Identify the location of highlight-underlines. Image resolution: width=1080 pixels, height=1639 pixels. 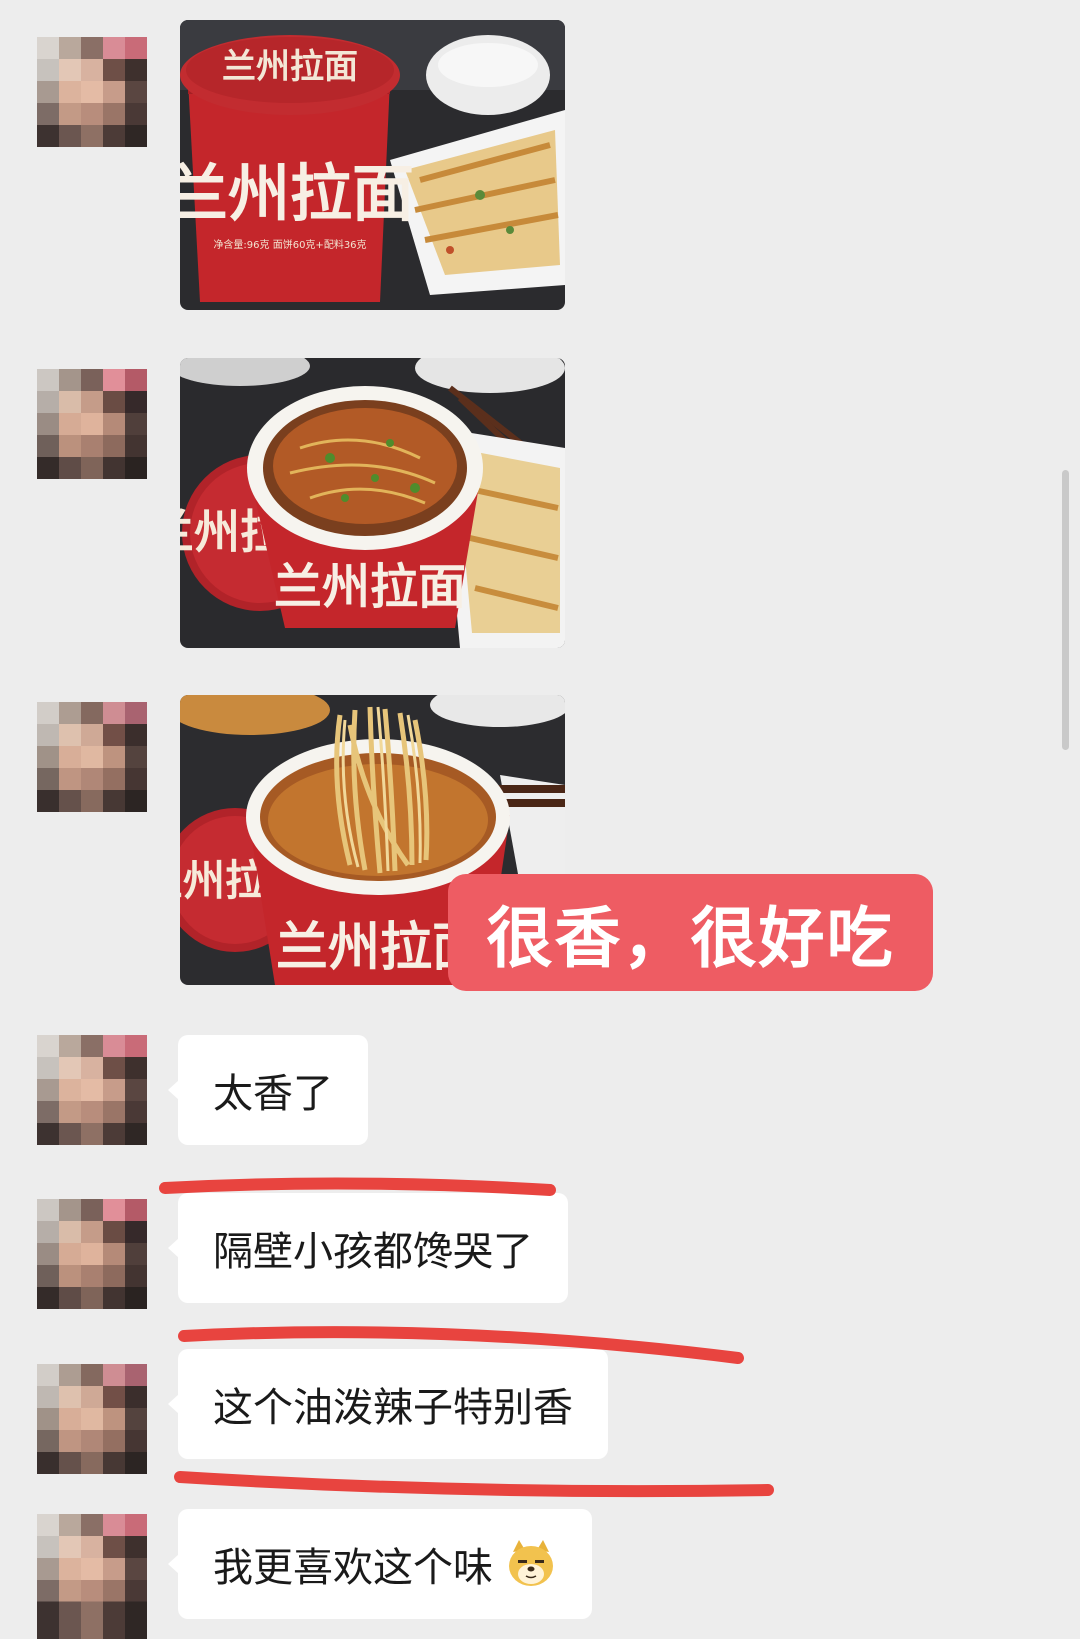
(466, 1337).